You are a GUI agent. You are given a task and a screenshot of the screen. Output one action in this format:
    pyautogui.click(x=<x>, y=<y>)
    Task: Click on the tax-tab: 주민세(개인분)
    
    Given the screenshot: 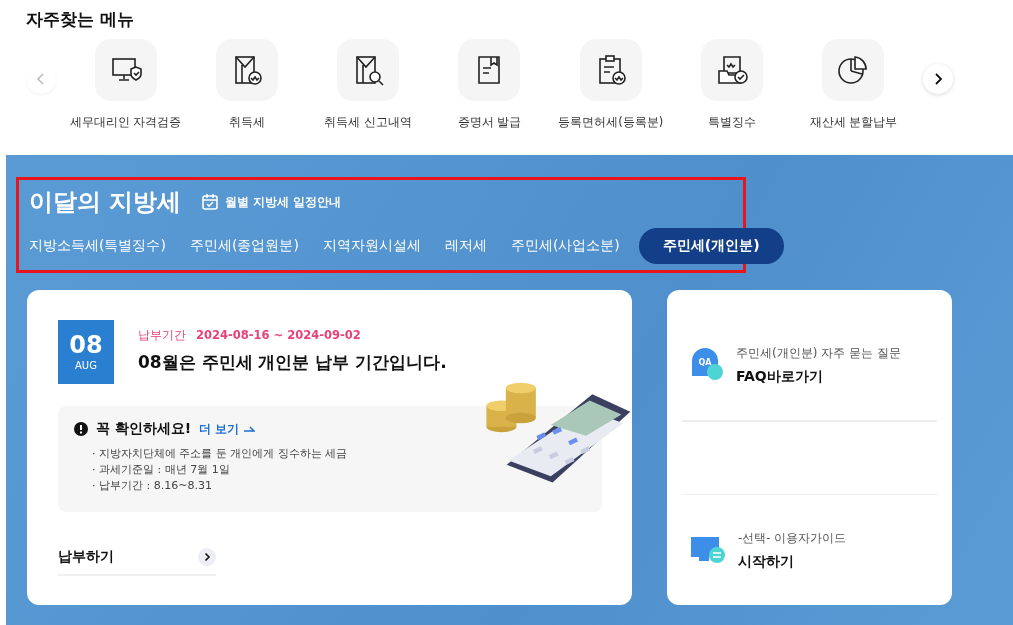 What is the action you would take?
    pyautogui.click(x=711, y=246)
    